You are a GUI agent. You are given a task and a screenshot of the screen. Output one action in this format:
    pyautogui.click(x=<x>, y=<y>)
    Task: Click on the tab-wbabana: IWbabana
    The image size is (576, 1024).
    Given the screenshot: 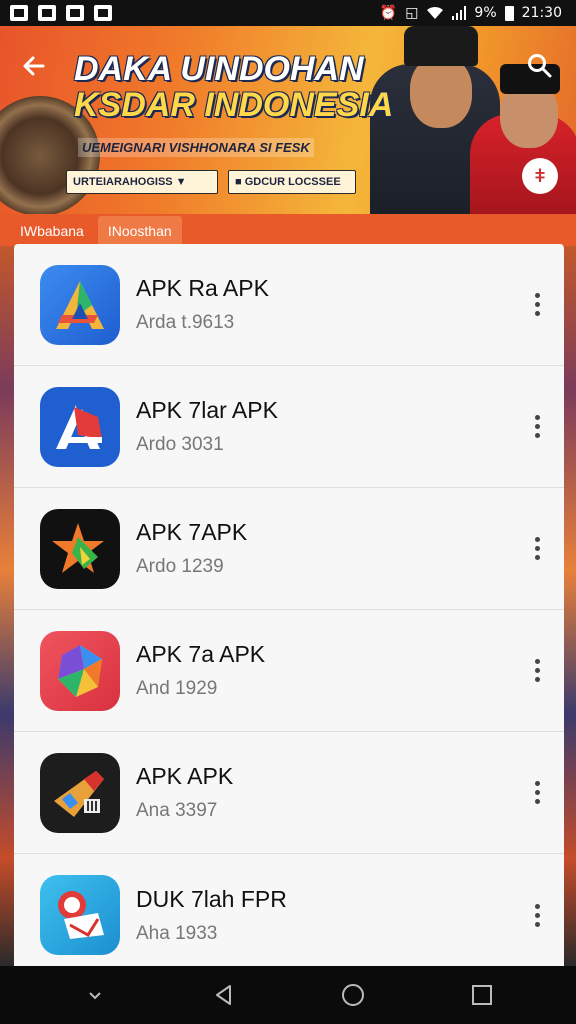 What is the action you would take?
    pyautogui.click(x=52, y=231)
    